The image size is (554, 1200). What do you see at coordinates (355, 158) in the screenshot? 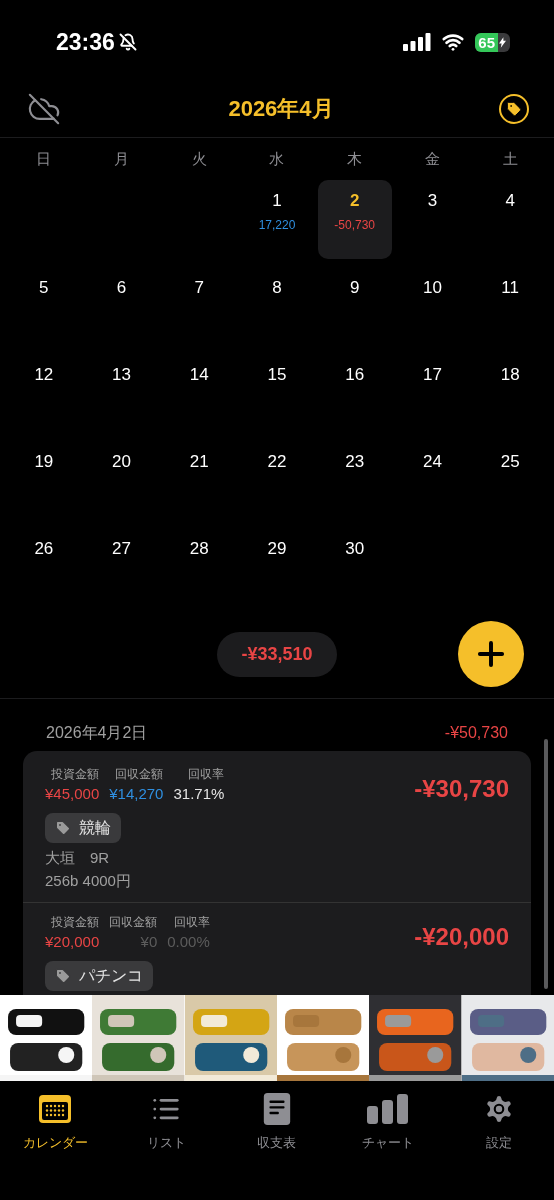
I see `weekday-label: 木` at bounding box center [355, 158].